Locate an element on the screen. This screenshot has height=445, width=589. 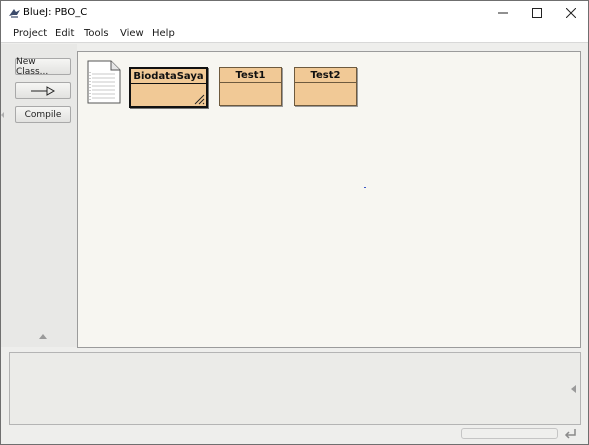
close-button is located at coordinates (571, 13).